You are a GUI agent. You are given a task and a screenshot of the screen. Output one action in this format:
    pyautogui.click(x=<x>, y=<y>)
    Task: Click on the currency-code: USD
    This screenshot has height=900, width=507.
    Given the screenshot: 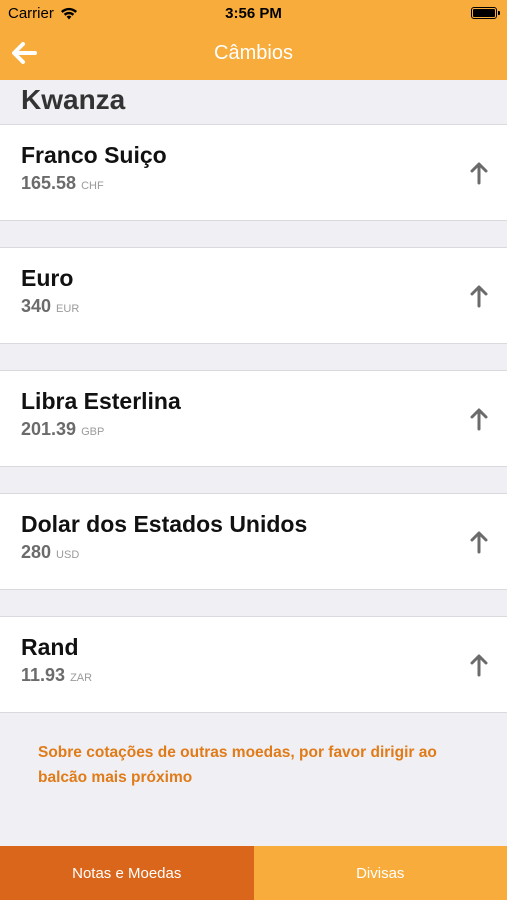 What is the action you would take?
    pyautogui.click(x=68, y=555)
    